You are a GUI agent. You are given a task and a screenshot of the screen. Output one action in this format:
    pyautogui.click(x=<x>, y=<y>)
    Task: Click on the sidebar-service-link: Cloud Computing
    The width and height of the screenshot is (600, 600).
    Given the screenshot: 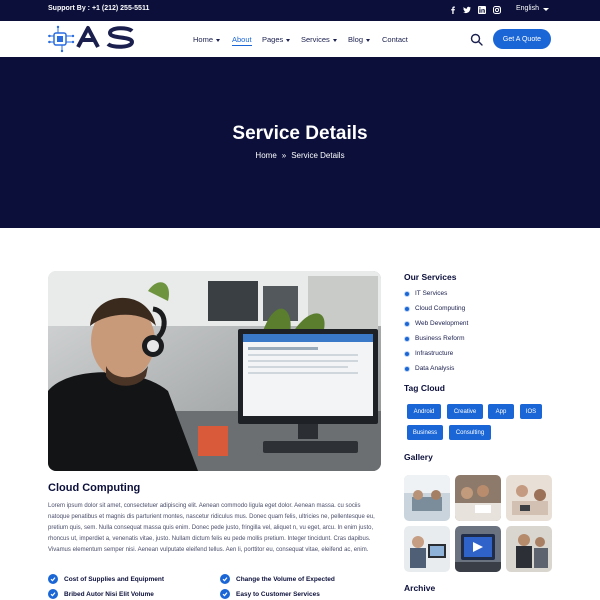 What is the action you would take?
    pyautogui.click(x=434, y=308)
    